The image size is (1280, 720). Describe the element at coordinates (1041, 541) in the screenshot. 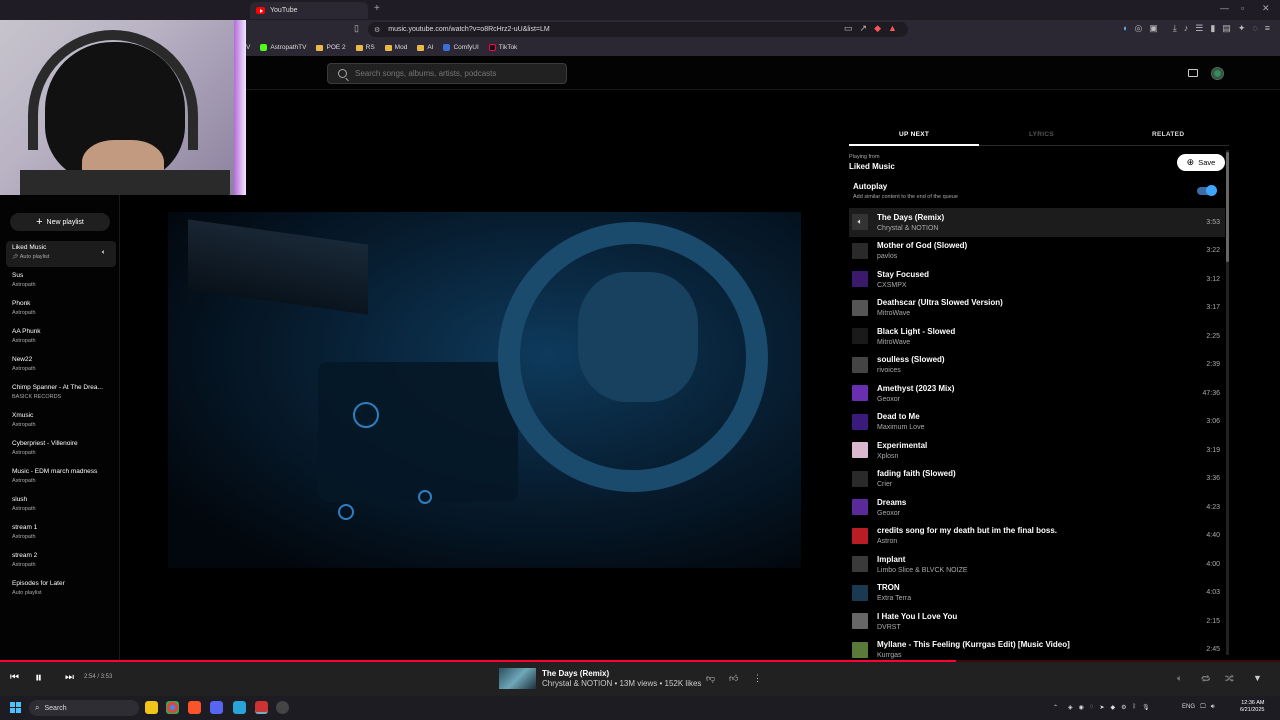

I see `queue-item-artist: Astron` at that location.